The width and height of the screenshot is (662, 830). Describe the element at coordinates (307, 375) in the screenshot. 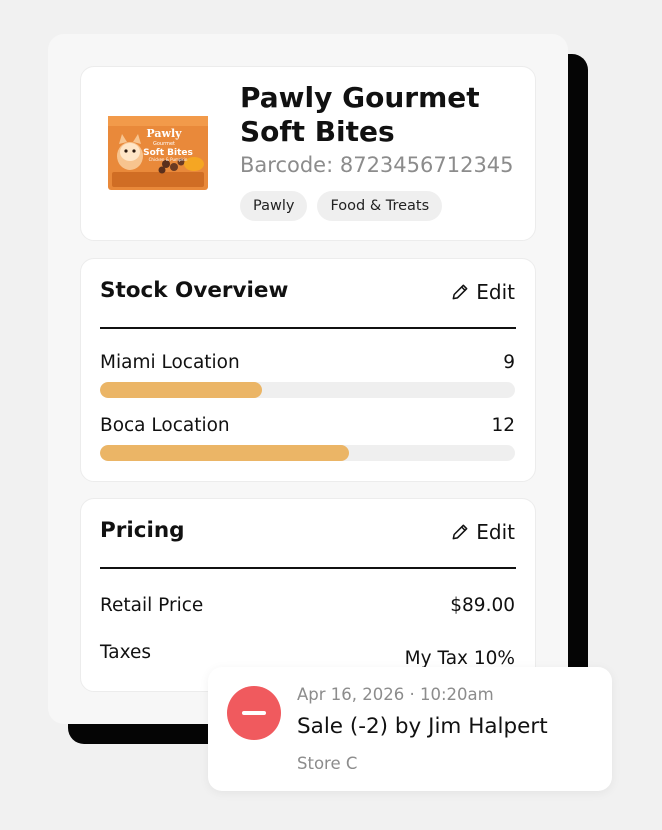

I see `stock-row-miami: Miami Location 9` at that location.